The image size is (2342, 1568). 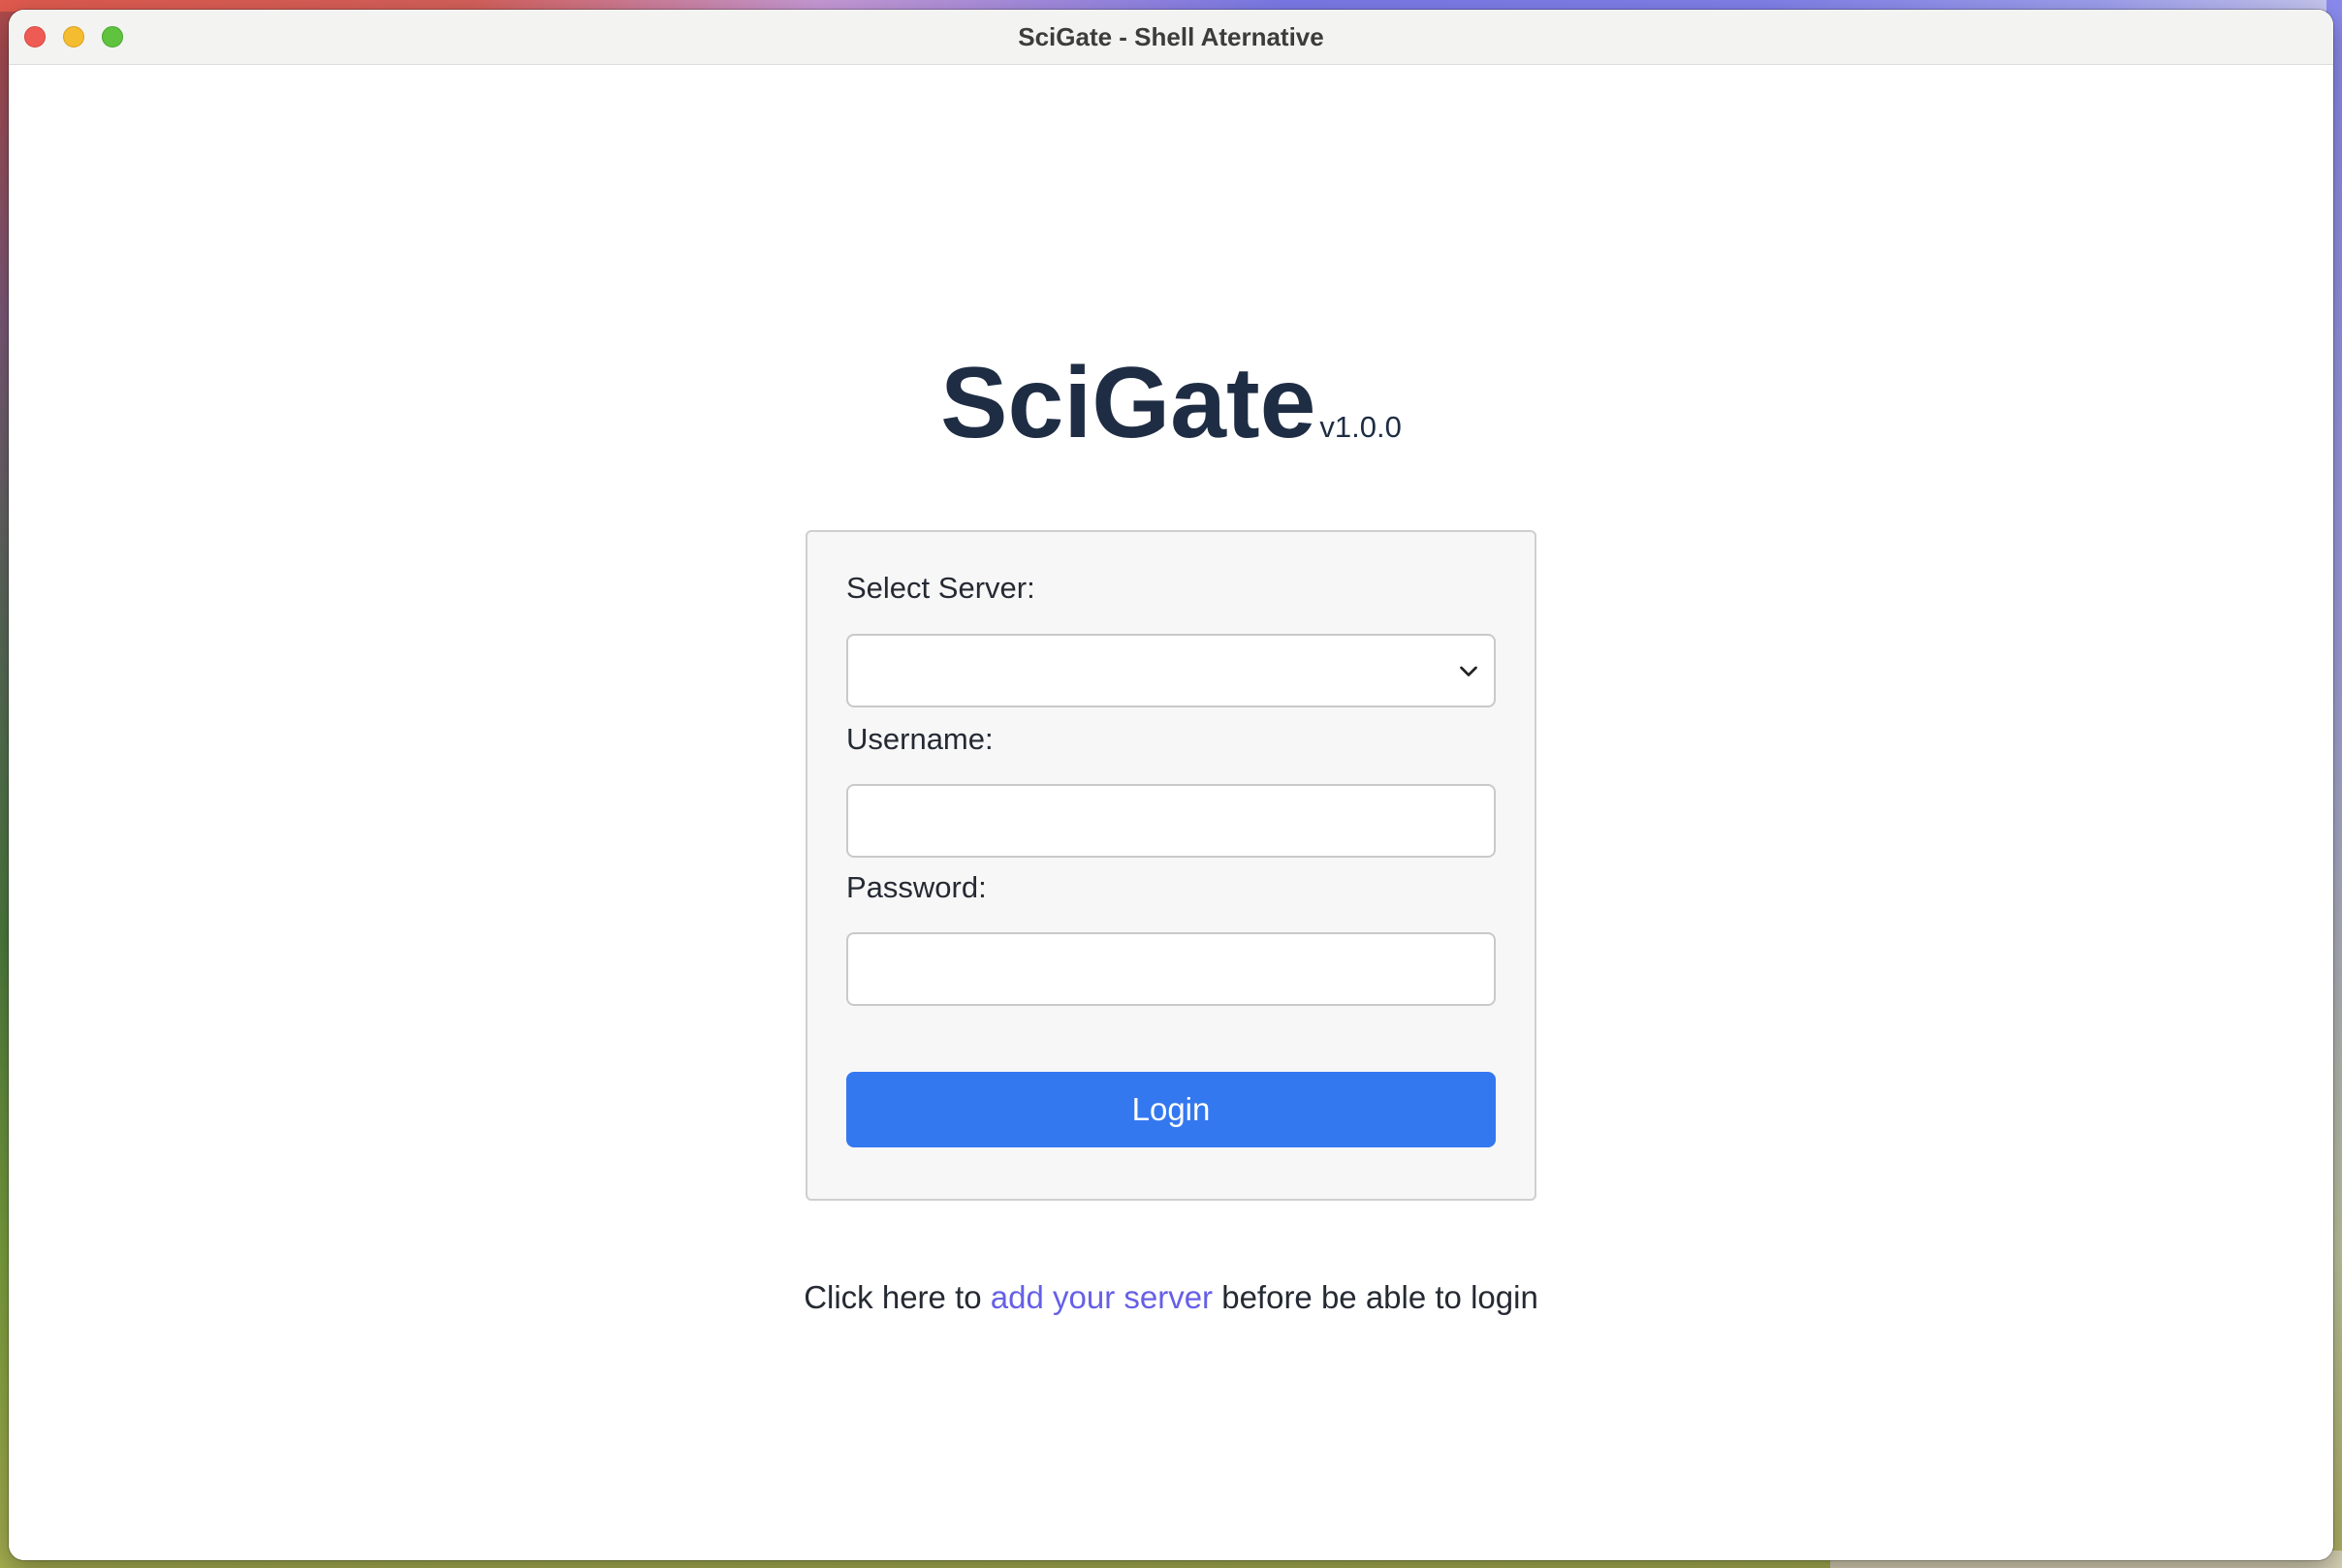 I want to click on login-button: Login, so click(x=1171, y=1110).